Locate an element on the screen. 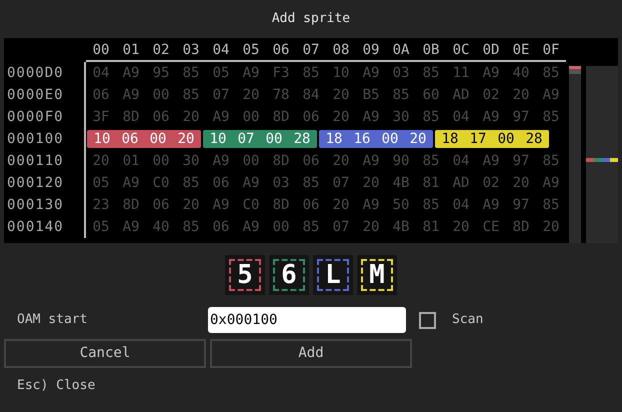 This screenshot has width=622, height=412. column-header: 08 is located at coordinates (341, 50).